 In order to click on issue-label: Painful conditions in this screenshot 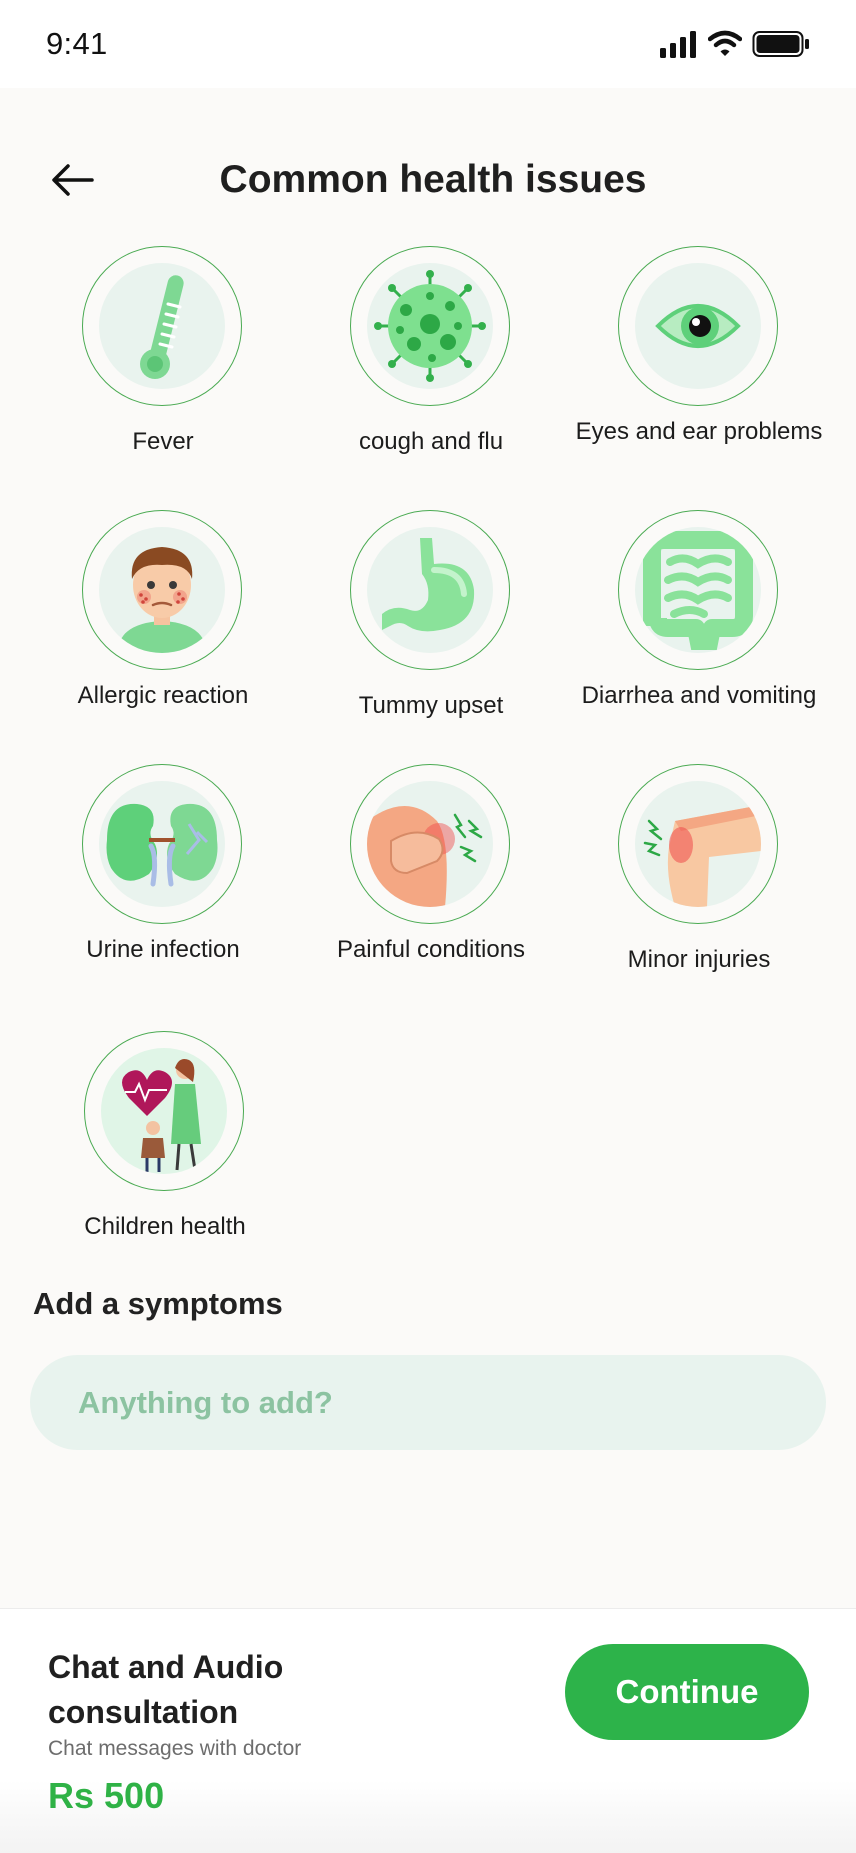, I will do `click(431, 949)`.